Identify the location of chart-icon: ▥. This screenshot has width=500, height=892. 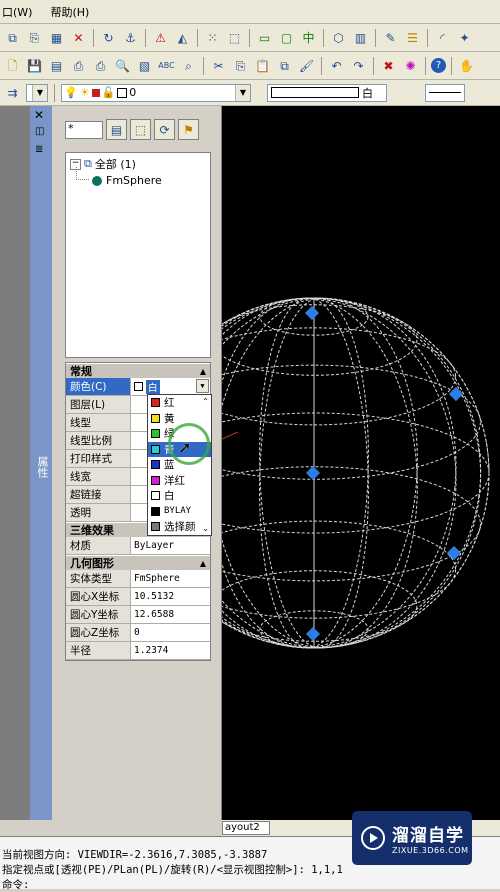
(360, 37).